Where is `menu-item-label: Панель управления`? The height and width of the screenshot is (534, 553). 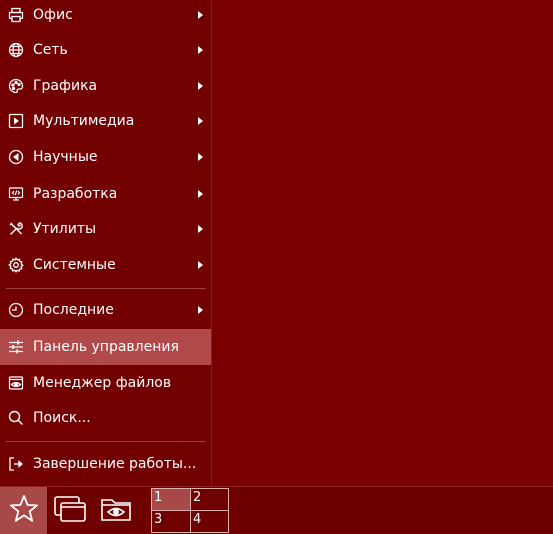
menu-item-label: Панель управления is located at coordinates (106, 347).